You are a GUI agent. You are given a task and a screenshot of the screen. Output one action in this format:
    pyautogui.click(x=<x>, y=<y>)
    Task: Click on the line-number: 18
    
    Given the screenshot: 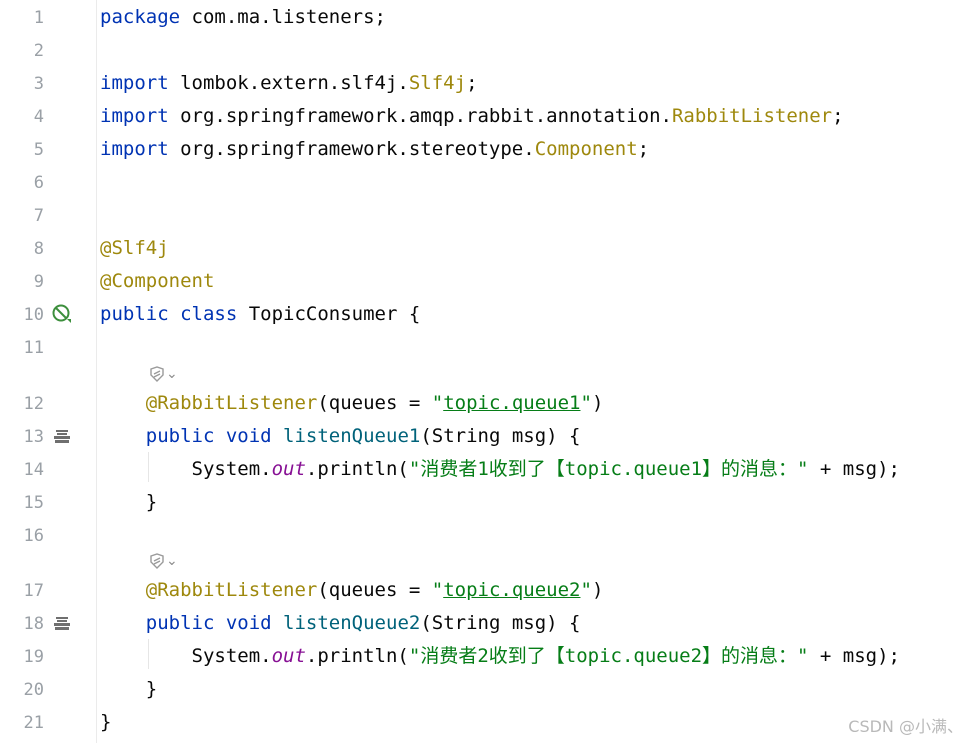 What is the action you would take?
    pyautogui.click(x=33, y=624)
    